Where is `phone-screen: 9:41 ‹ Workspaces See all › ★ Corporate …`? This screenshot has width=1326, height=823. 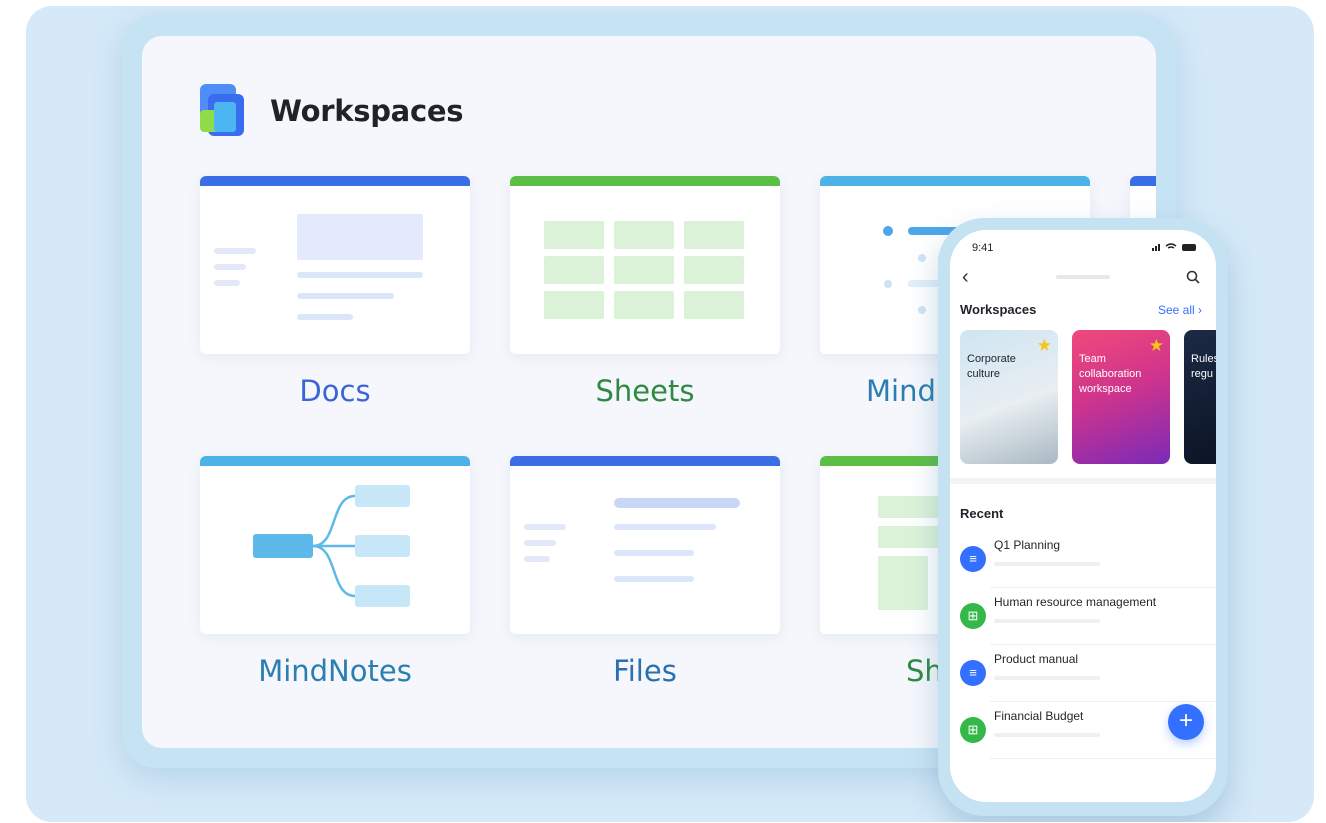 phone-screen: 9:41 ‹ Workspaces See all › ★ Corporate … is located at coordinates (1083, 516).